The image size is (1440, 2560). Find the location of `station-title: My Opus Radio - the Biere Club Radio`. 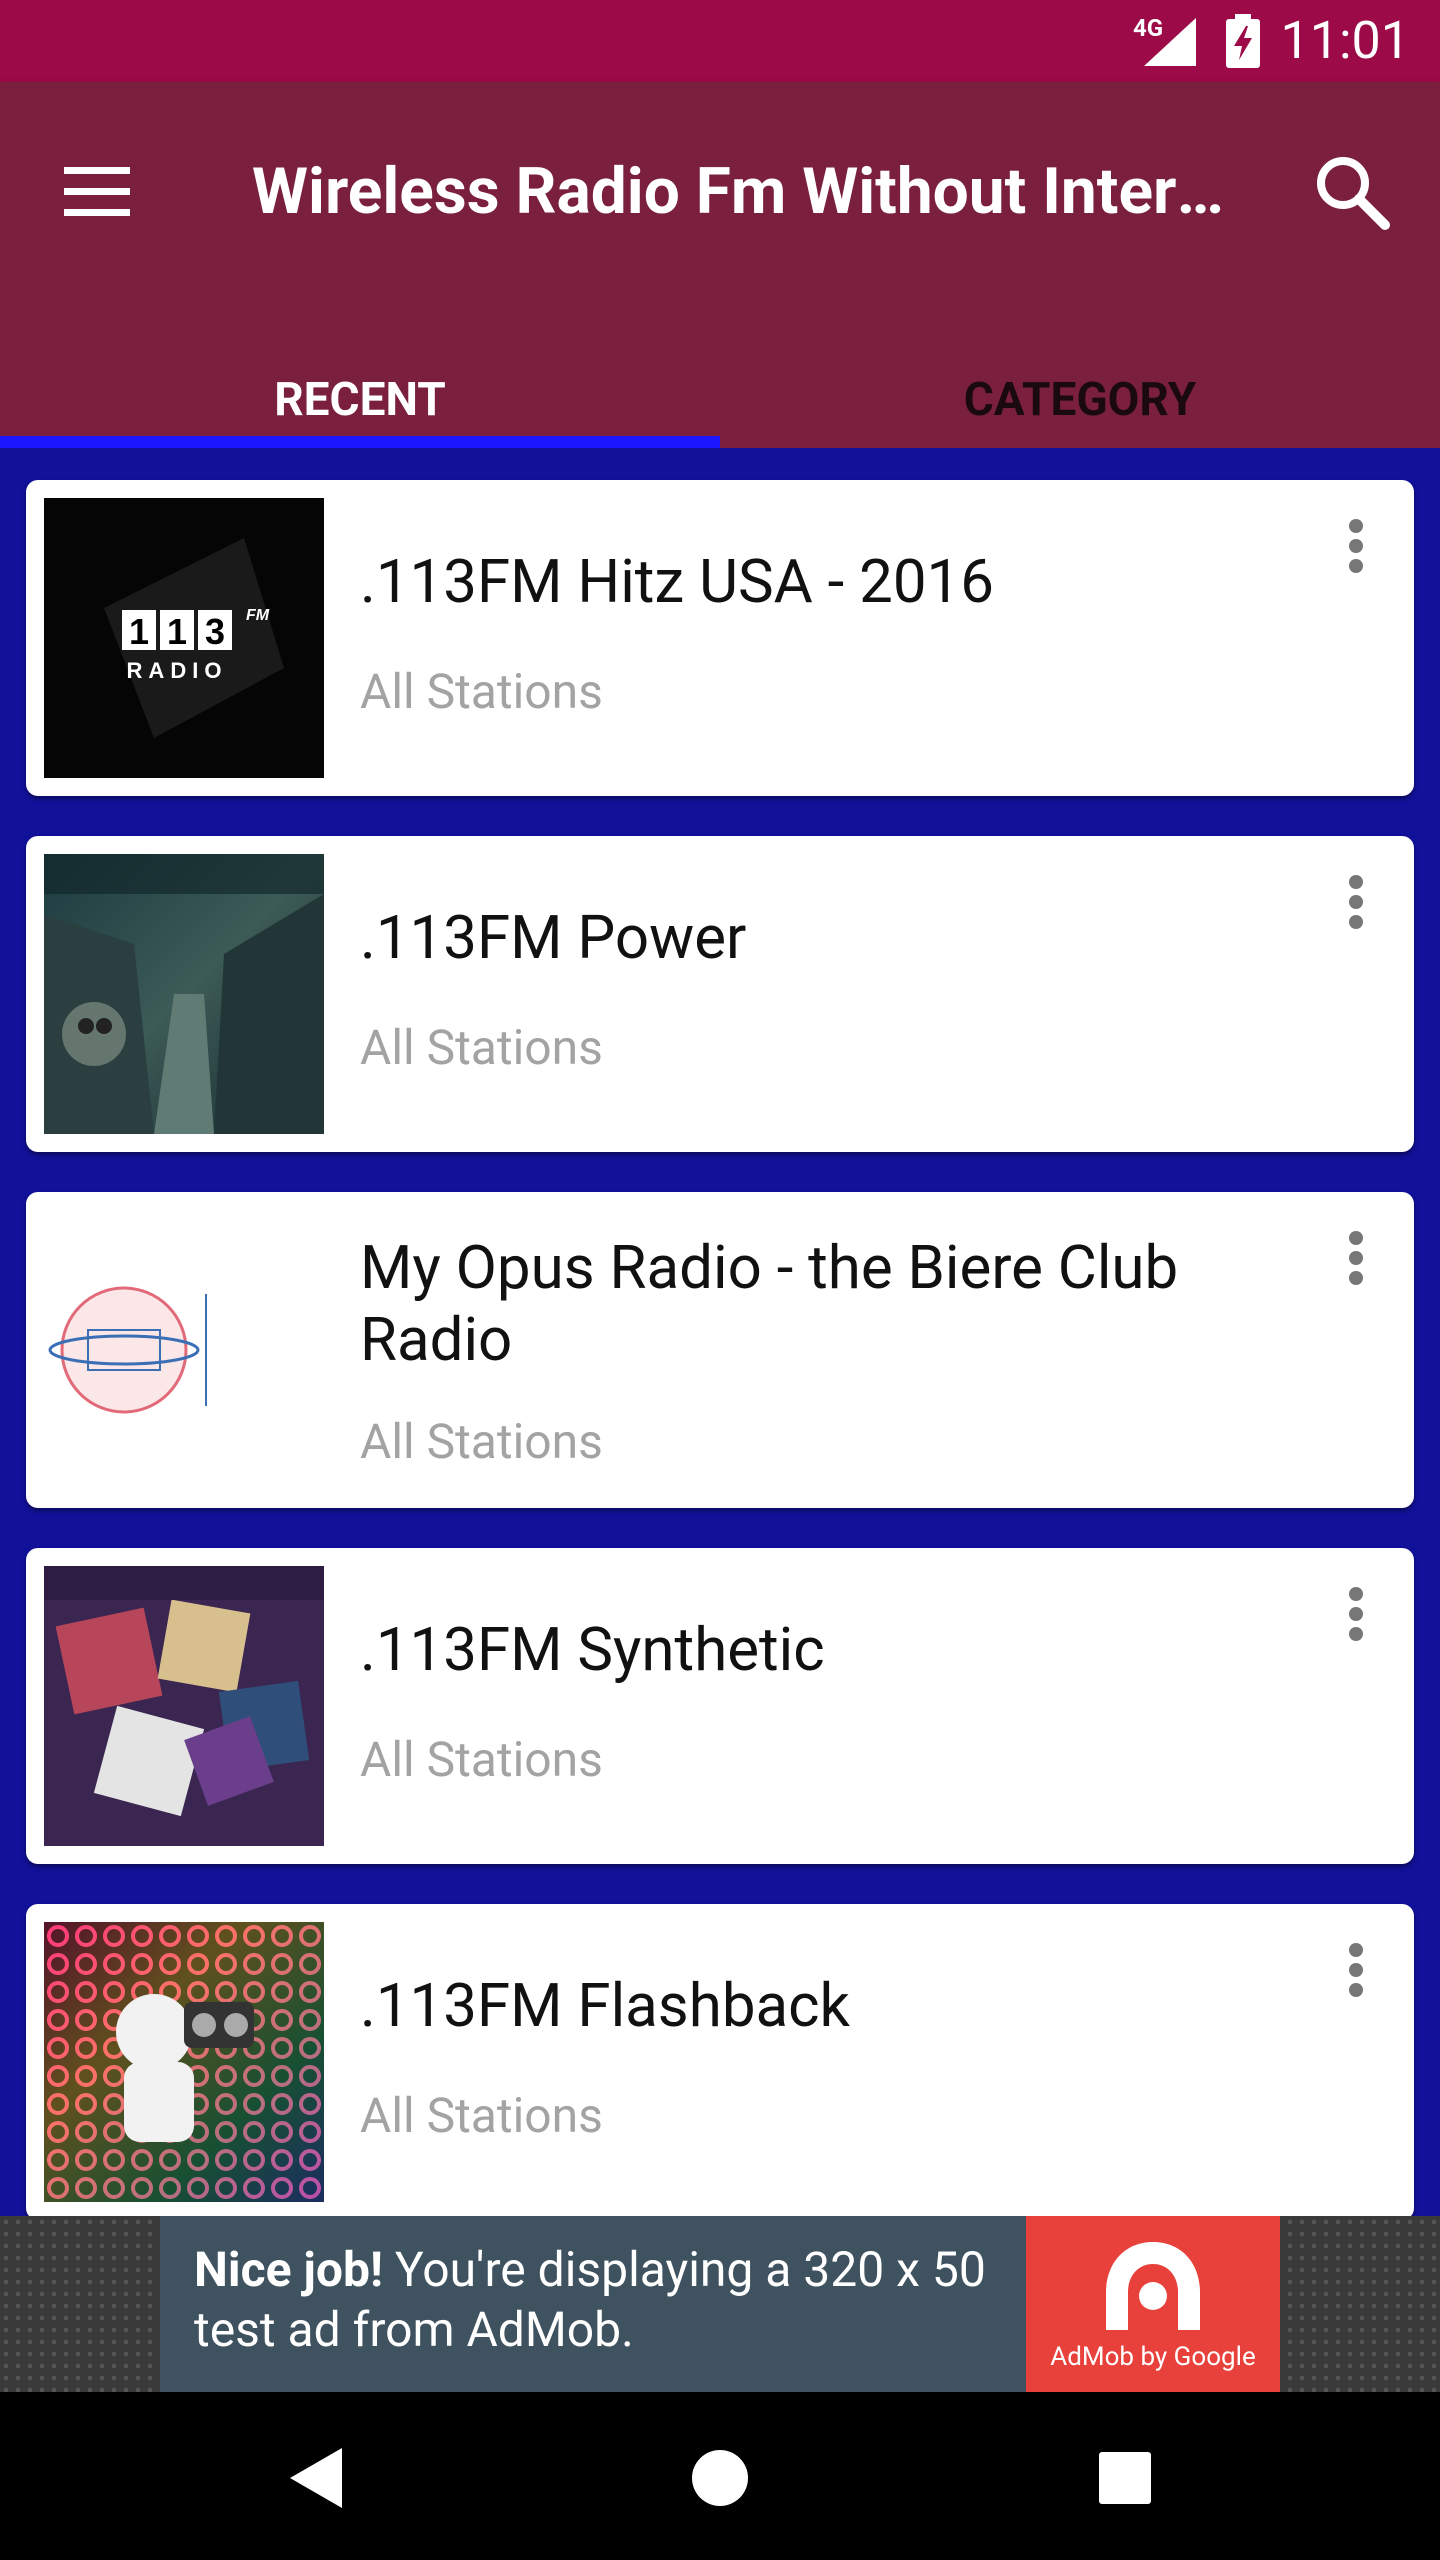

station-title: My Opus Radio - the Biere Club Radio is located at coordinates (769, 1303).